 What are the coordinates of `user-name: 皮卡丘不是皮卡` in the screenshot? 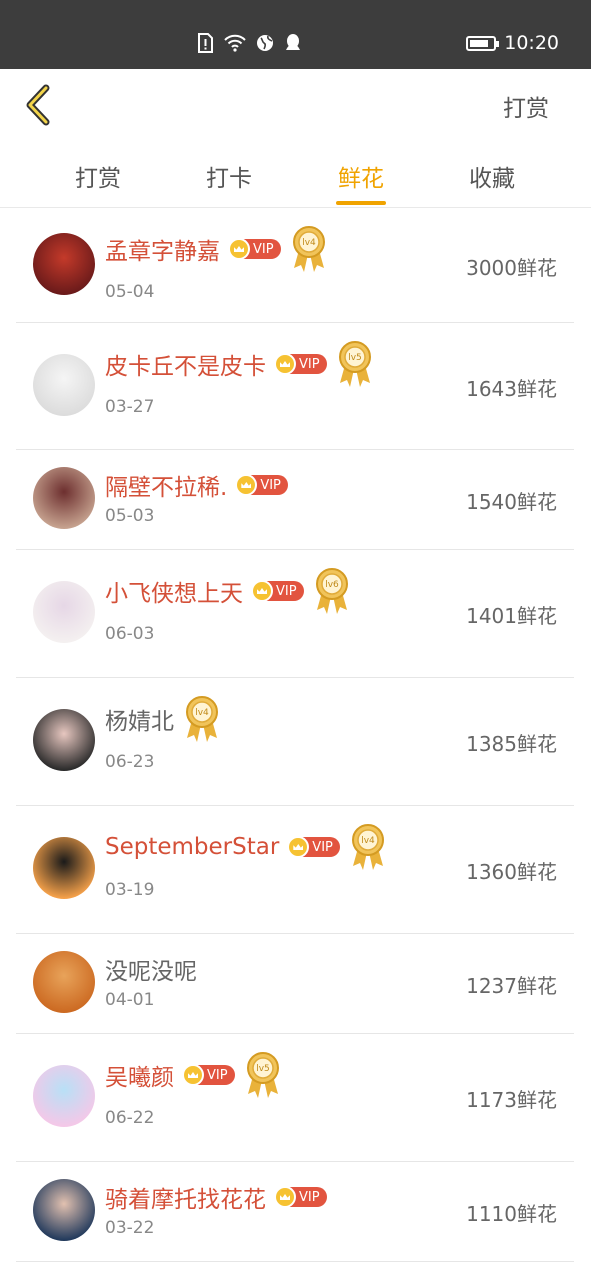 It's located at (185, 364).